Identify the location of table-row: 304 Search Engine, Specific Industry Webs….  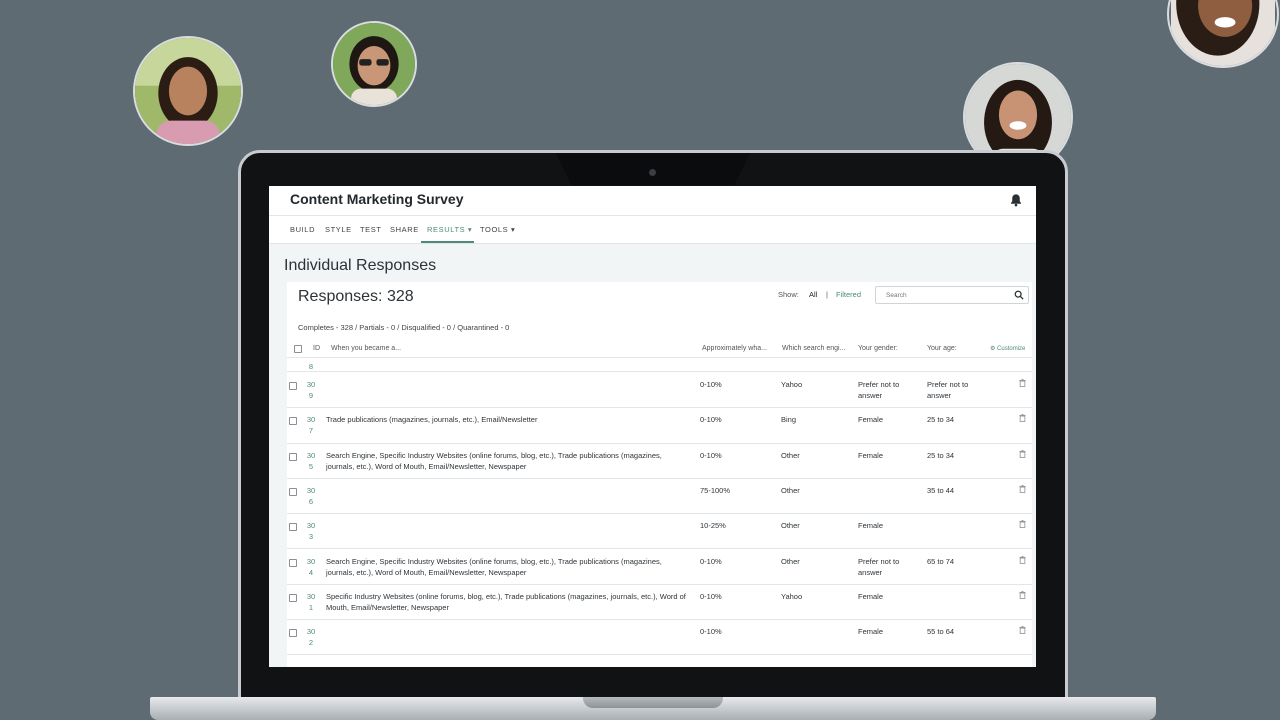
(659, 567).